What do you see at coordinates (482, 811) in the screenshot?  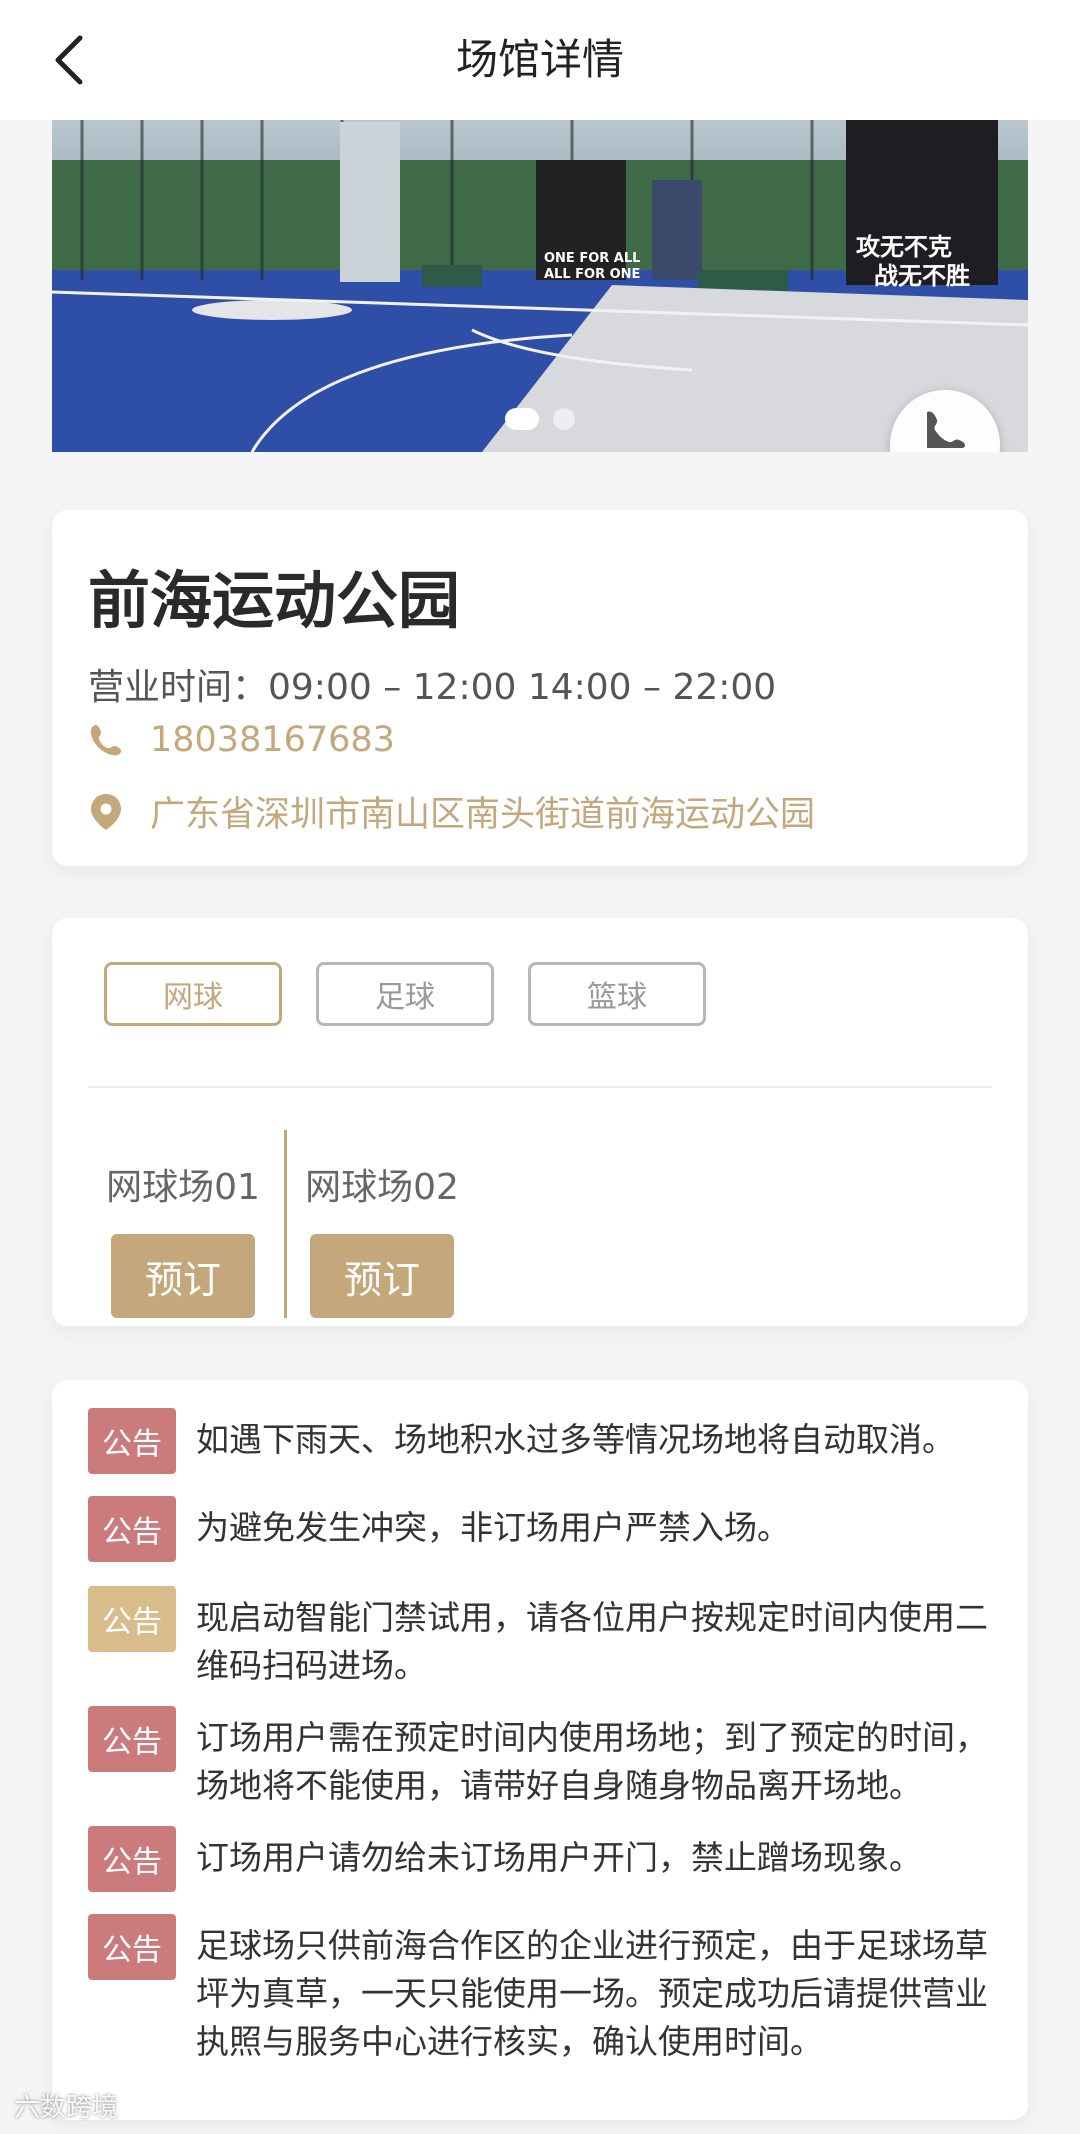 I see `venue-address: 广东省深圳市南山区南头街道前海运动公园` at bounding box center [482, 811].